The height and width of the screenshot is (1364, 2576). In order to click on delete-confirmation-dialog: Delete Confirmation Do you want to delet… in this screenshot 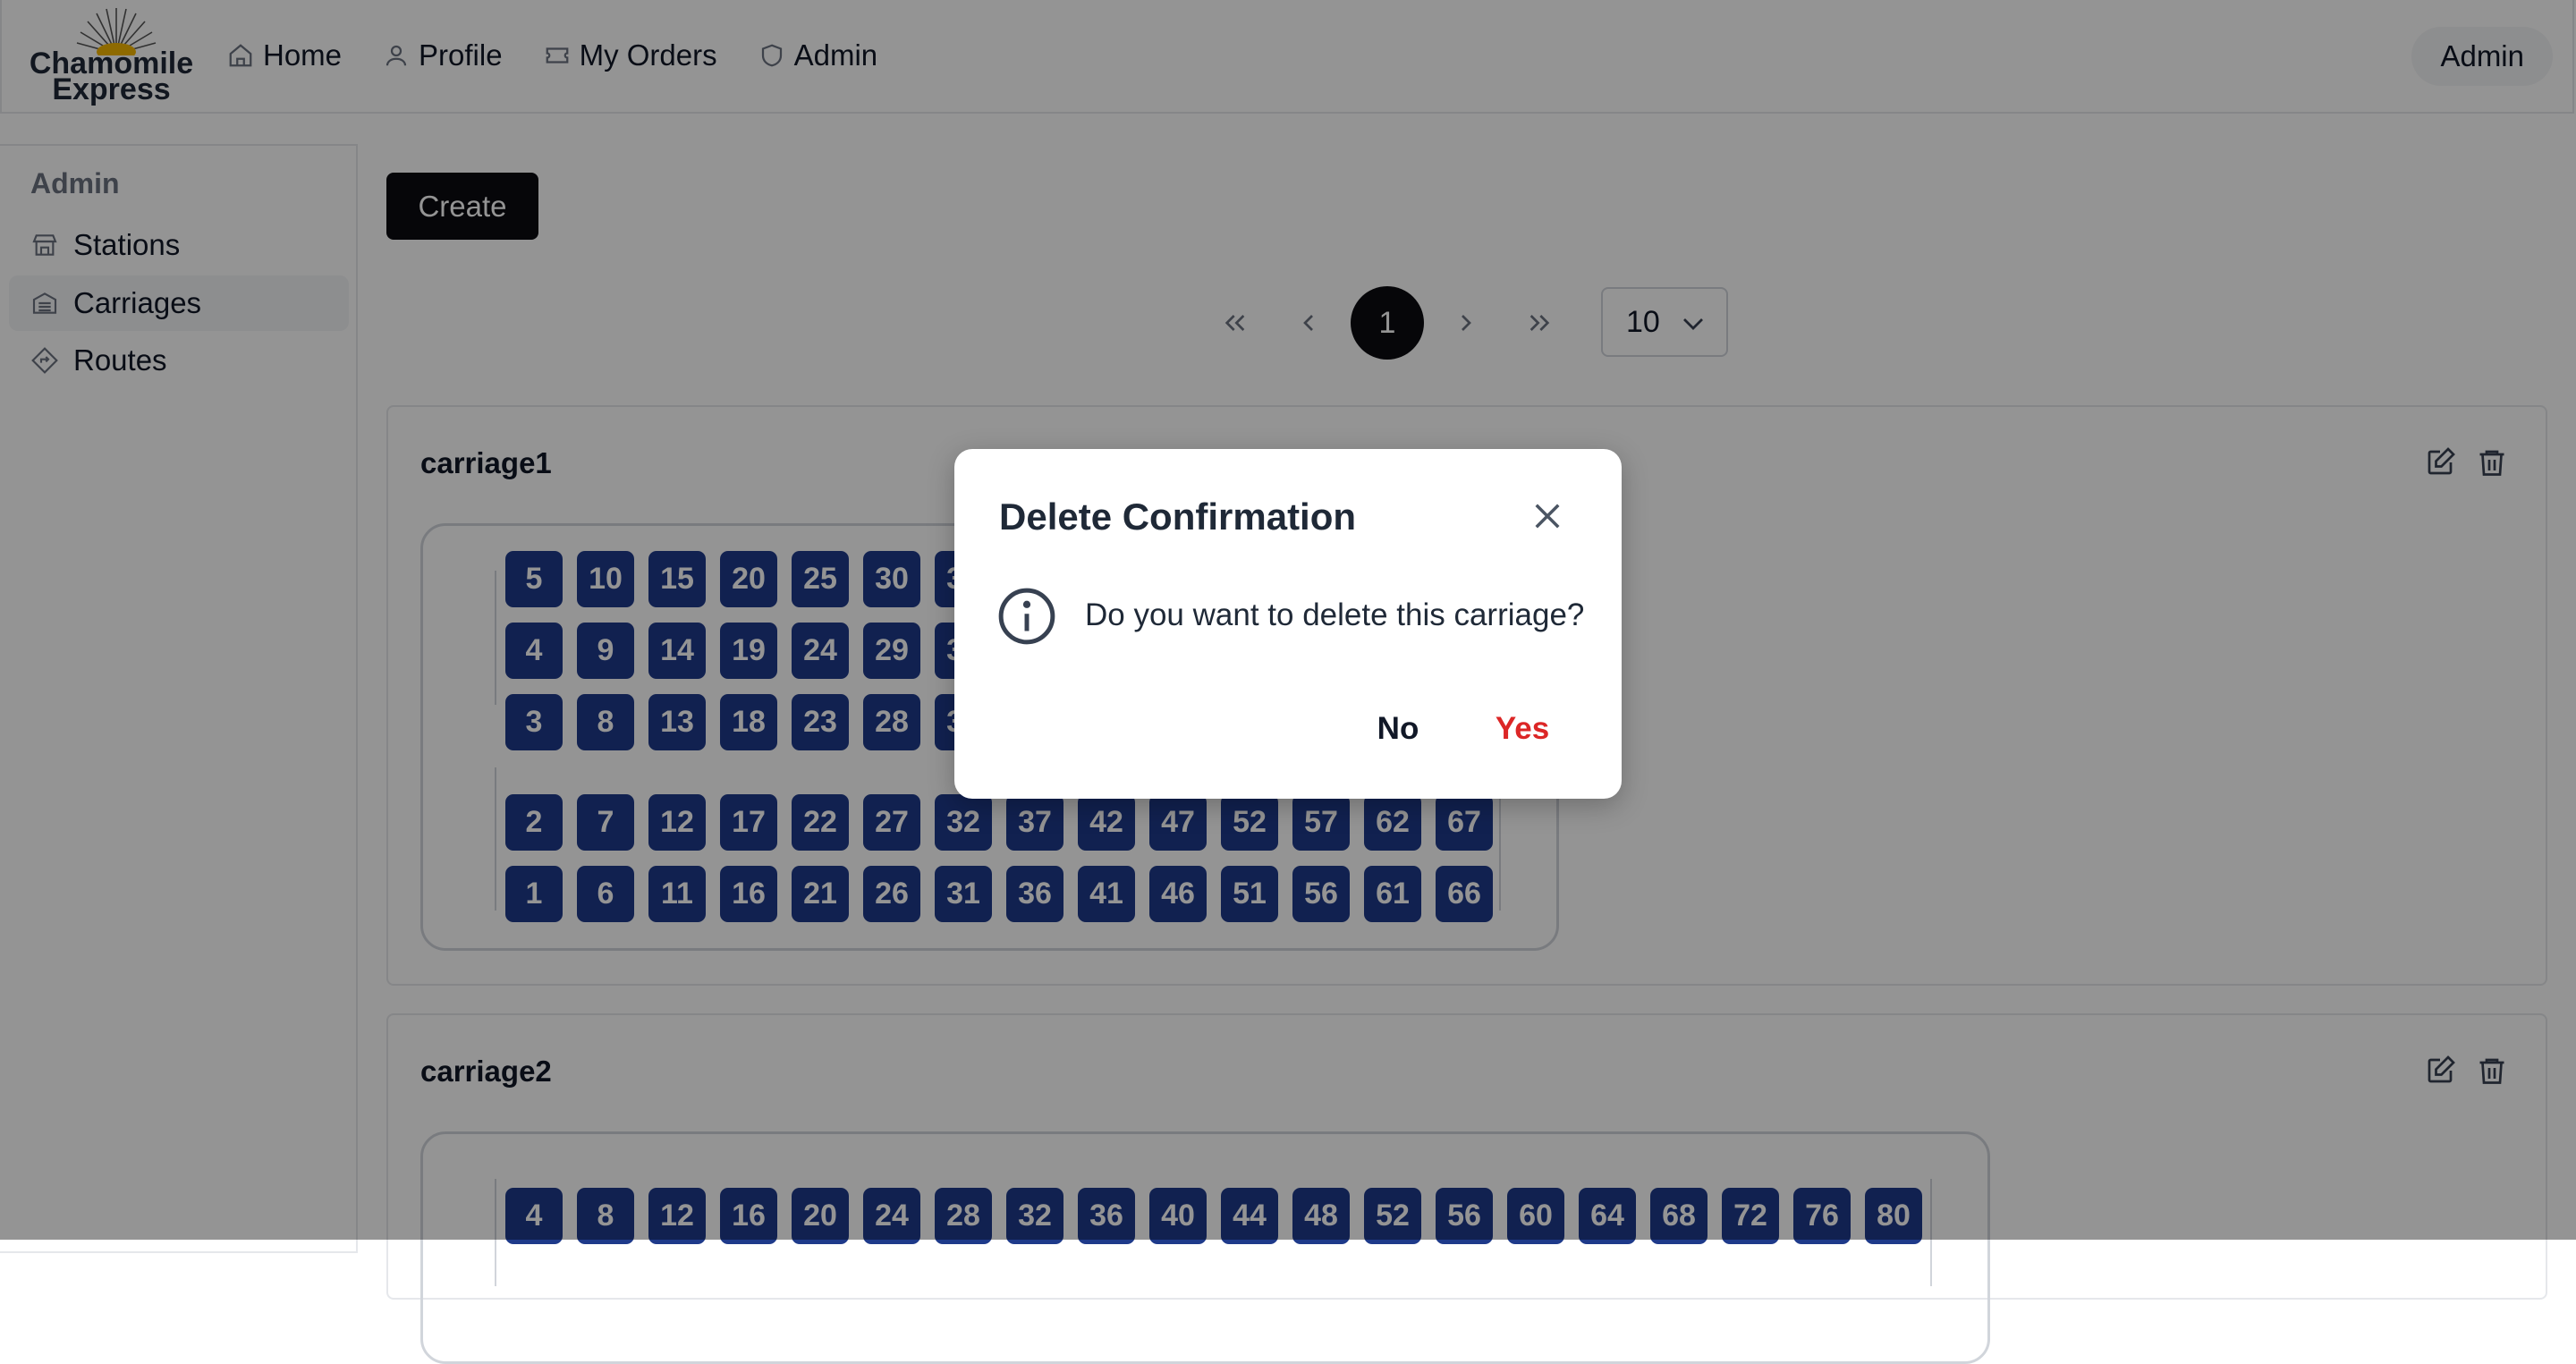, I will do `click(1288, 624)`.